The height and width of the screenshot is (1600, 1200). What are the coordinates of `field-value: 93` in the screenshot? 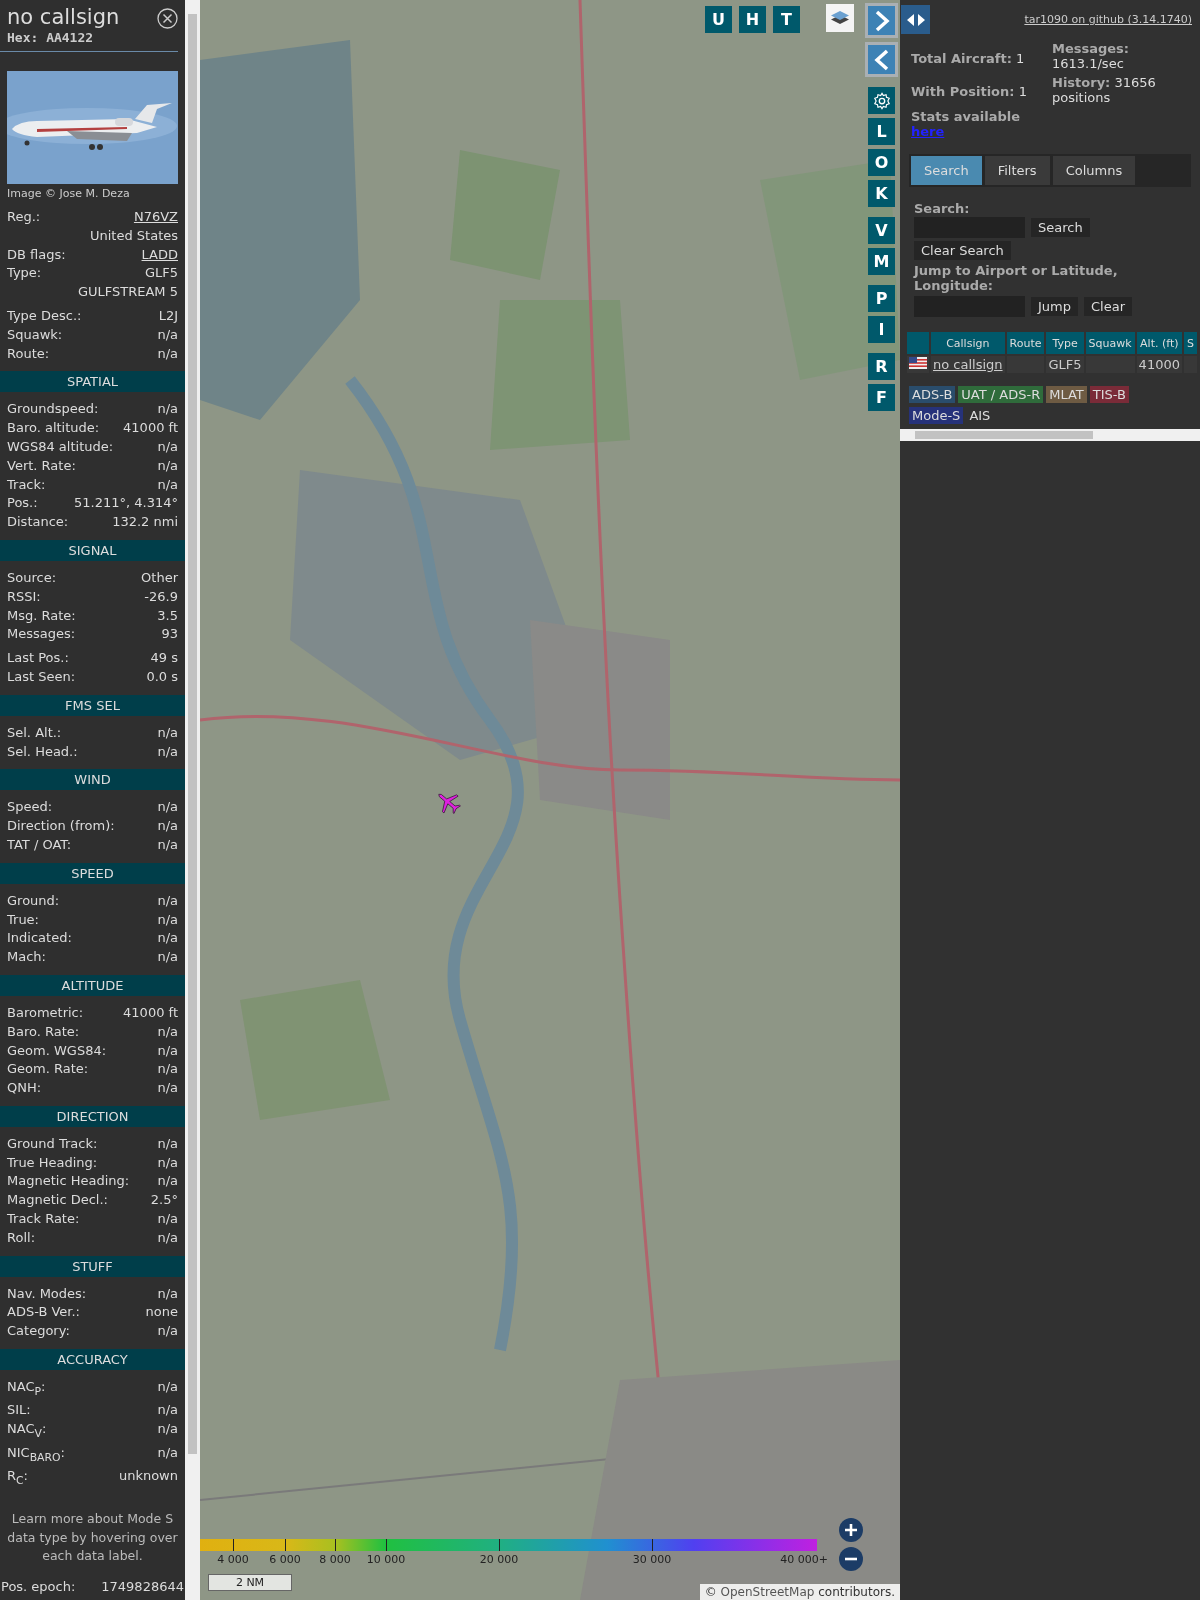 It's located at (169, 634).